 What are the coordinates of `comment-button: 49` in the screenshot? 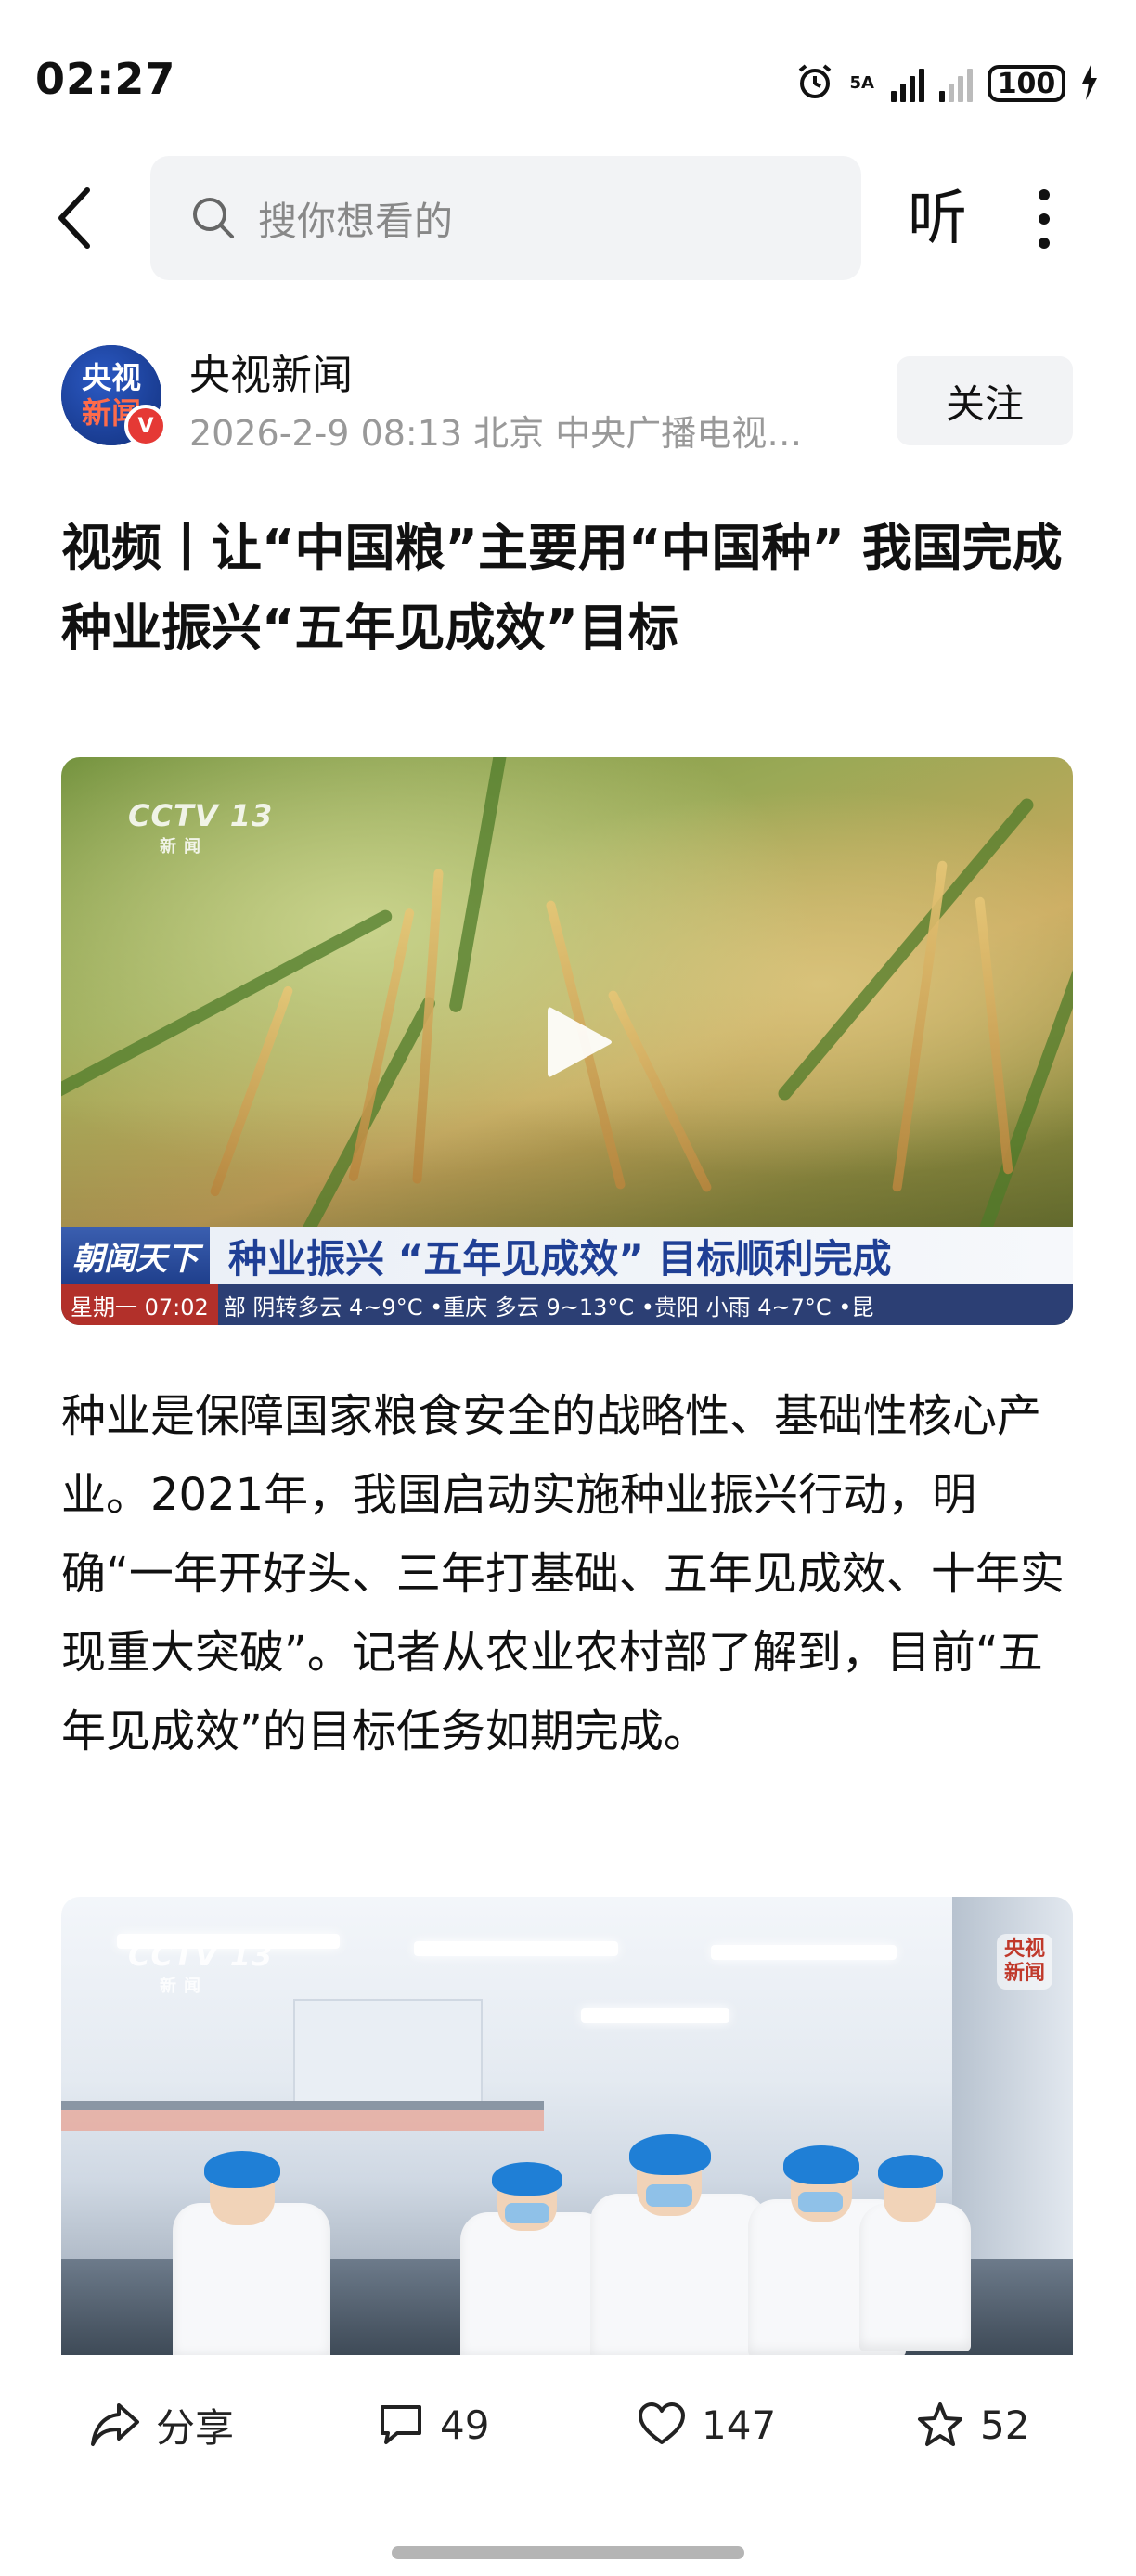 It's located at (433, 2424).